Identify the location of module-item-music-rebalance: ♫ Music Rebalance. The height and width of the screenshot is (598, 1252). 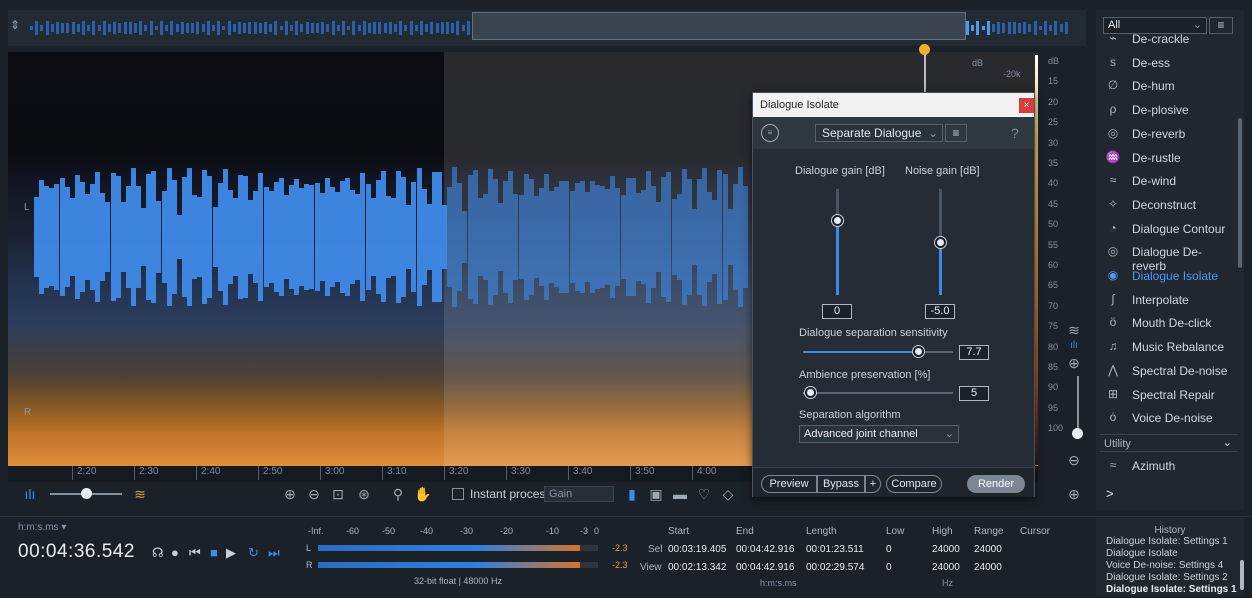
(1169, 348).